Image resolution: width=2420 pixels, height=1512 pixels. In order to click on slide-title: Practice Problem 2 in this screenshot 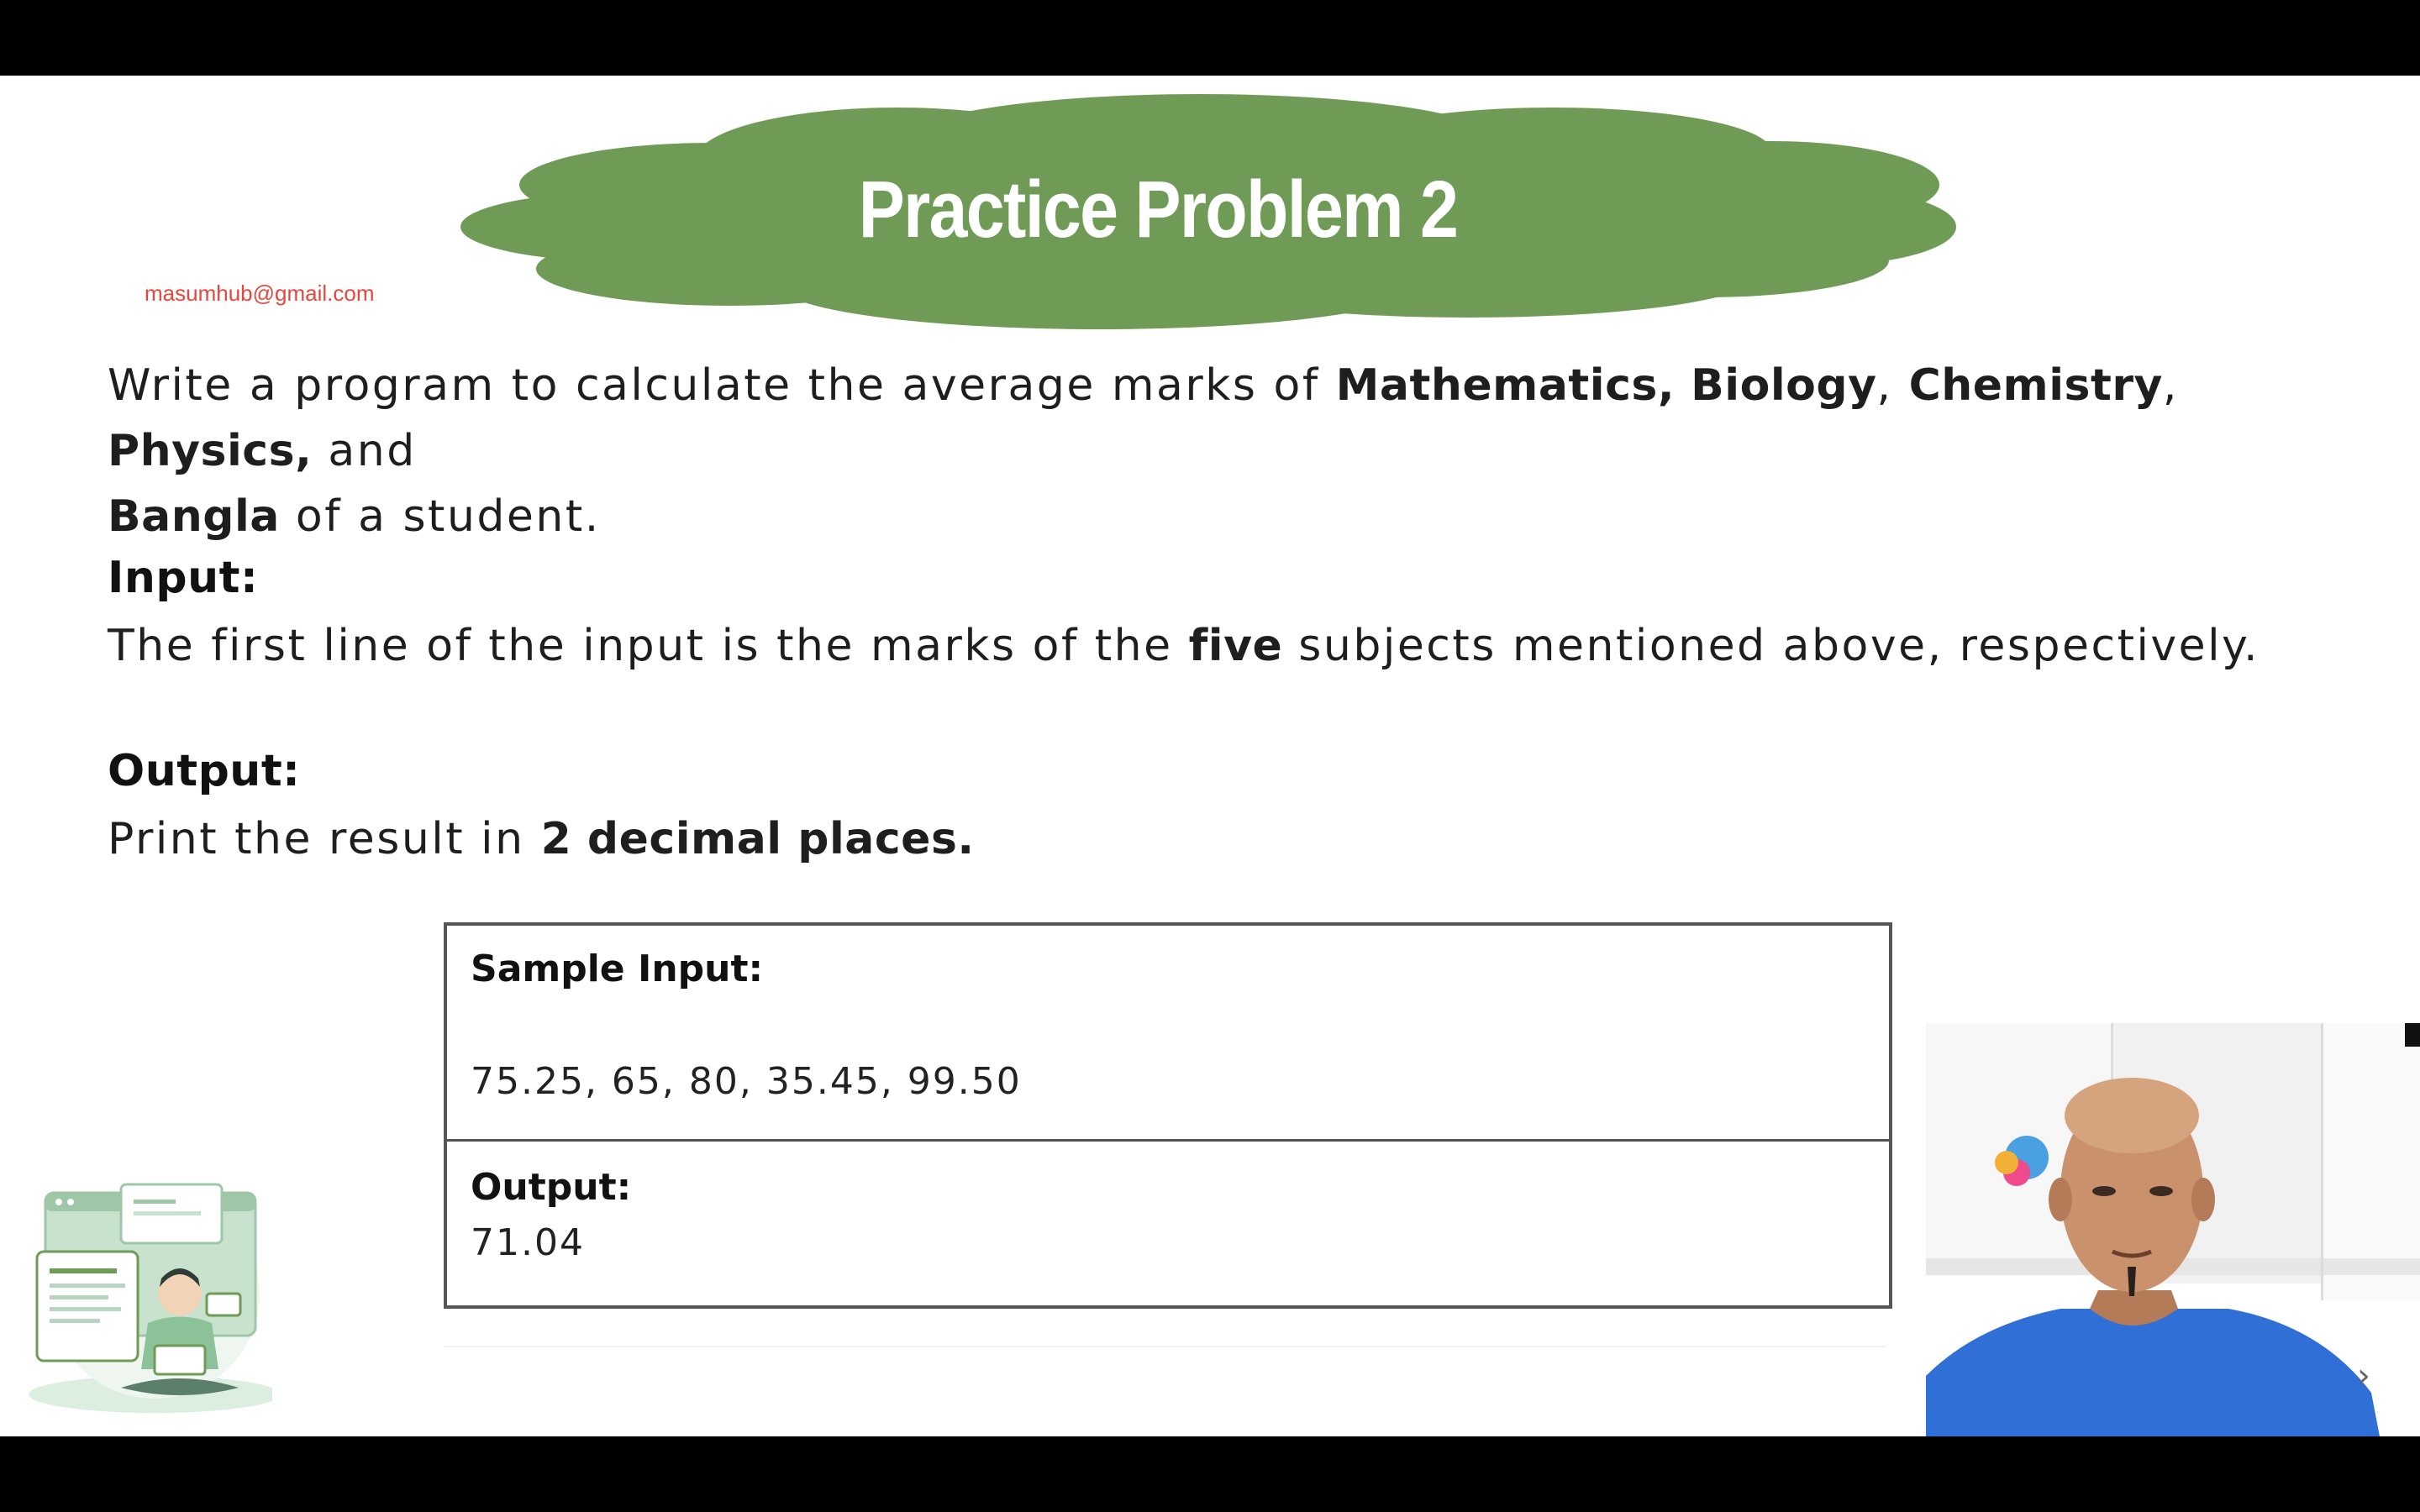, I will do `click(1158, 210)`.